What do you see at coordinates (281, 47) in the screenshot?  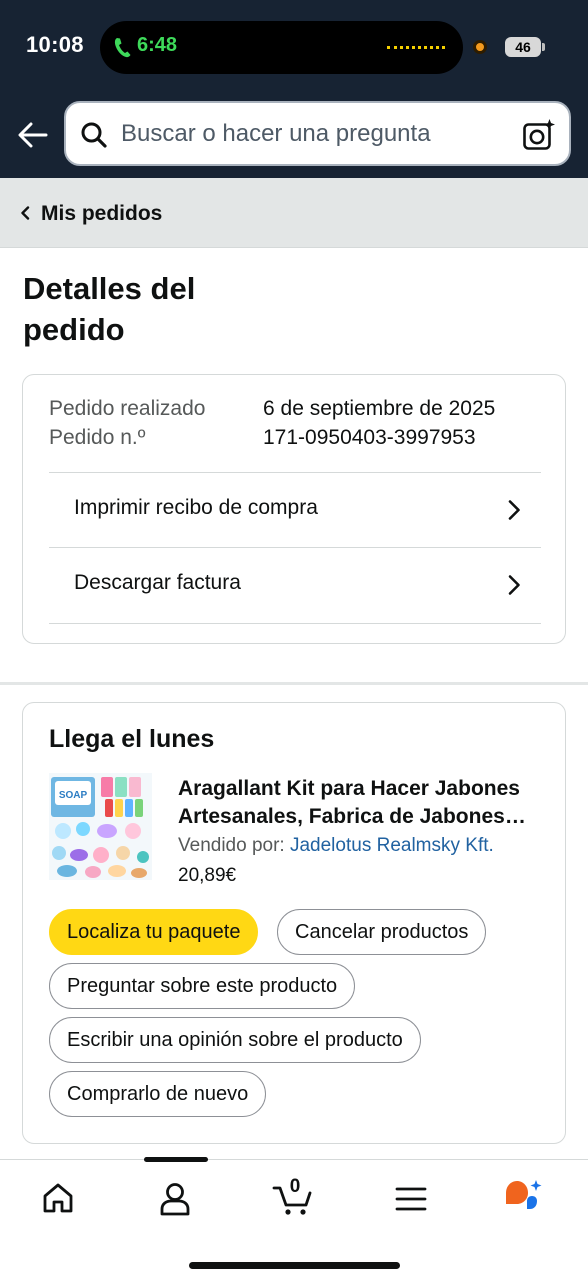 I see `dynamic-island: 6:48` at bounding box center [281, 47].